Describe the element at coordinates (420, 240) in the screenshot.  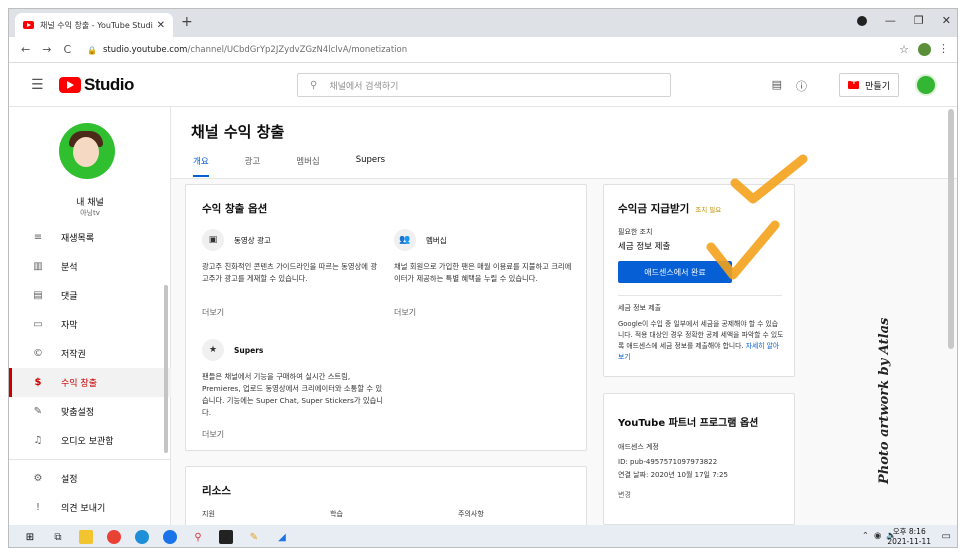
I see `members-option-header: 👥 멤버십` at that location.